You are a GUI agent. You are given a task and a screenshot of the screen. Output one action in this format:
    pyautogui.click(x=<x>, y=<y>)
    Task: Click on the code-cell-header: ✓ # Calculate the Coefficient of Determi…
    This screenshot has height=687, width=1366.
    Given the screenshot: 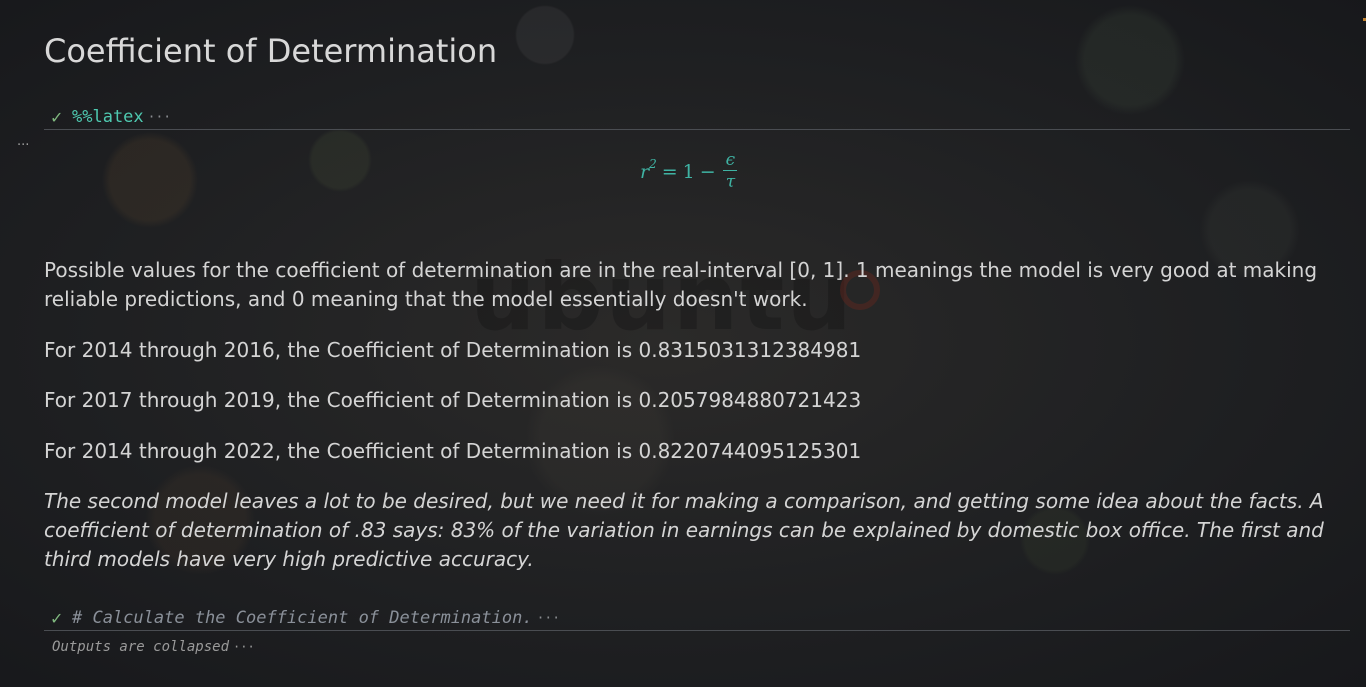 What is the action you would take?
    pyautogui.click(x=697, y=618)
    